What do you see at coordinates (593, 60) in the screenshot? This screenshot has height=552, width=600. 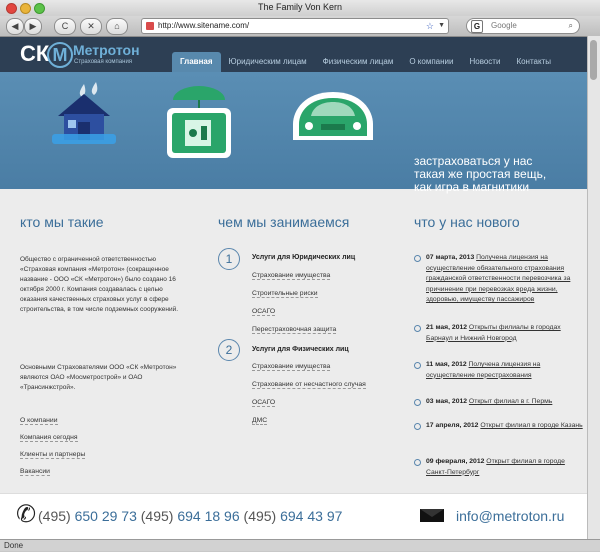 I see `scrollbar-thumb` at bounding box center [593, 60].